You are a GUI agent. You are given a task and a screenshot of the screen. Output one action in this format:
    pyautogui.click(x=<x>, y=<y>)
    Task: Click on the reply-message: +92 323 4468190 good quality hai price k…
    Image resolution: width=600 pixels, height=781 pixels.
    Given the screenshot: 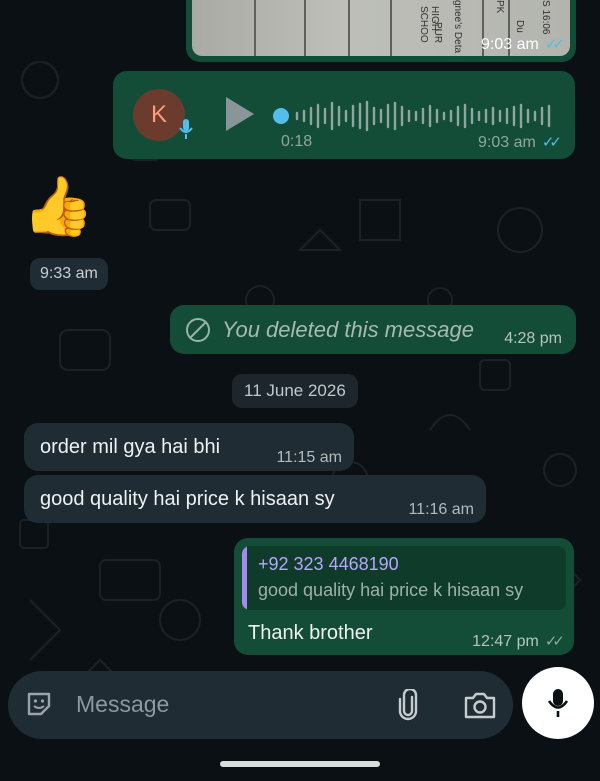 What is the action you would take?
    pyautogui.click(x=404, y=596)
    